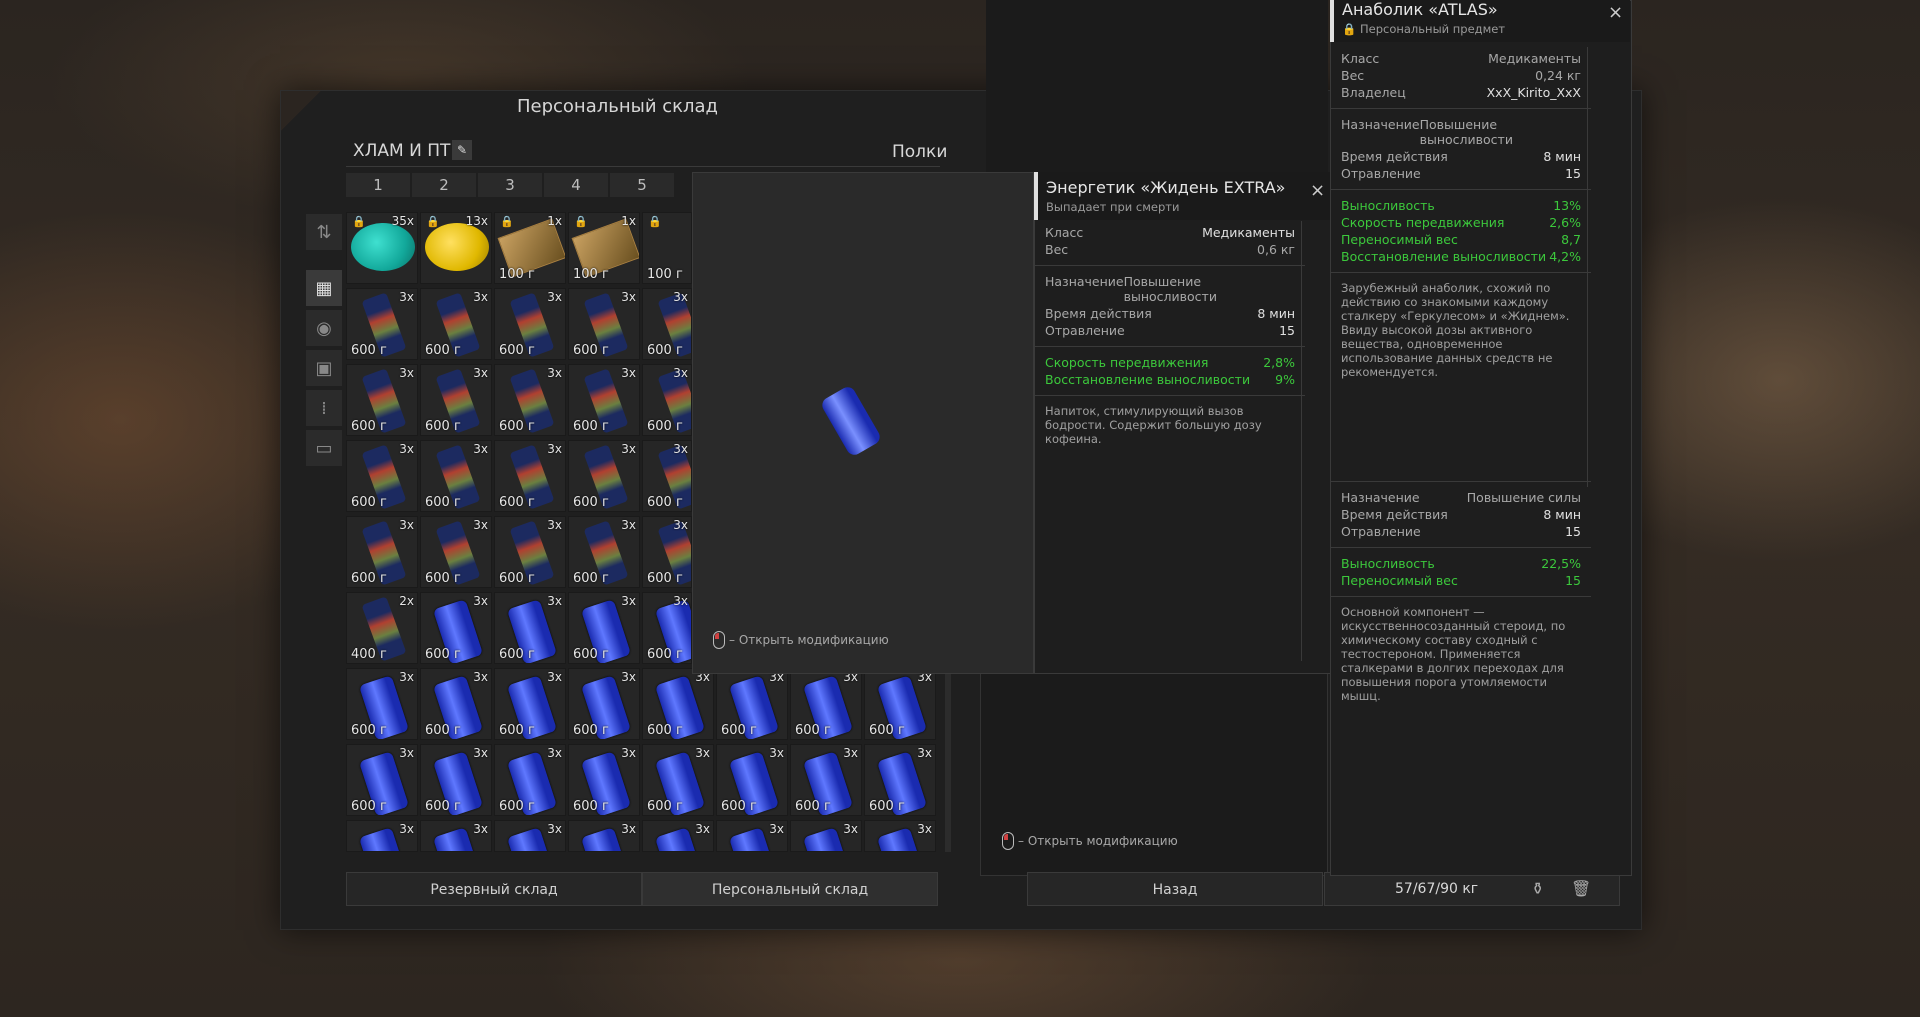 Image resolution: width=1920 pixels, height=1017 pixels. I want to click on sort-icon: ⇅, so click(324, 232).